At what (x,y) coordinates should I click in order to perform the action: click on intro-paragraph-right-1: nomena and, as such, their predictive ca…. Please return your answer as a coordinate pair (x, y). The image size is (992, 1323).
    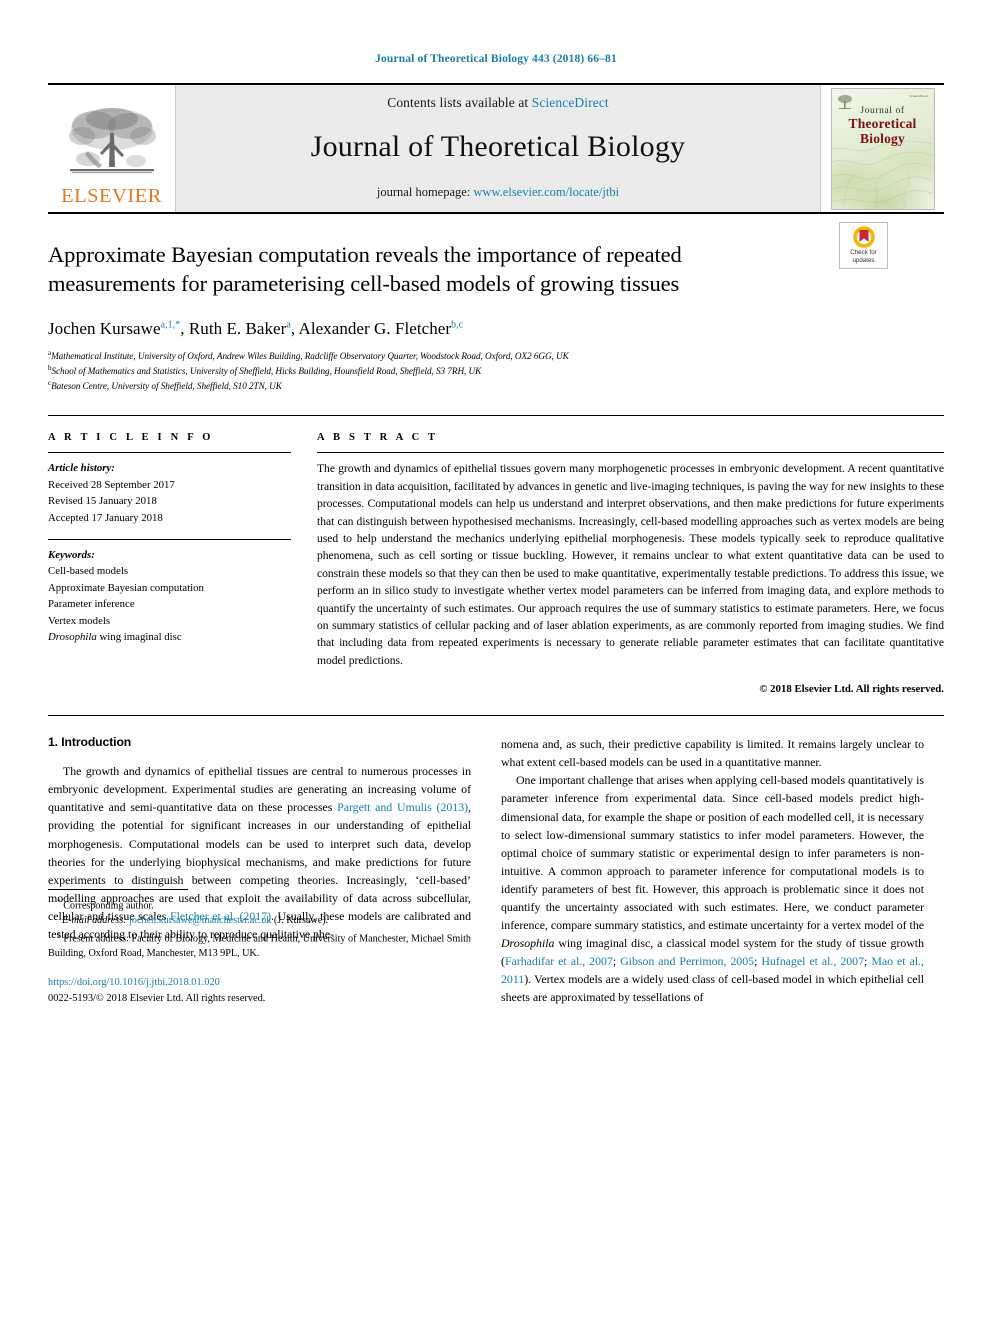
    Looking at the image, I should click on (712, 753).